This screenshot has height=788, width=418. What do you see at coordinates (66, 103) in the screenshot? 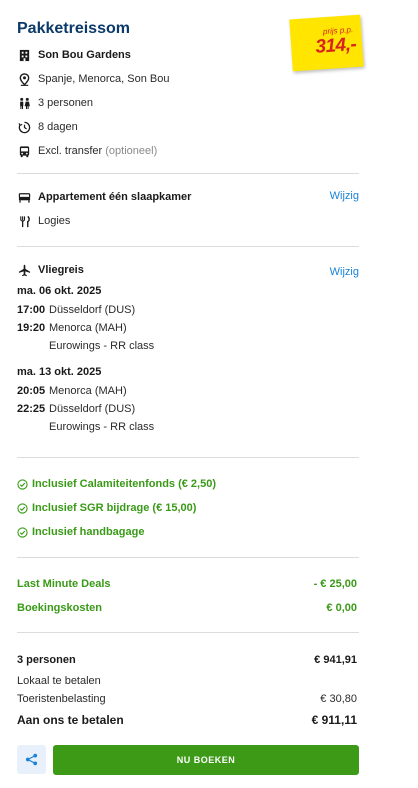
I see `persons-text: 3 personen` at bounding box center [66, 103].